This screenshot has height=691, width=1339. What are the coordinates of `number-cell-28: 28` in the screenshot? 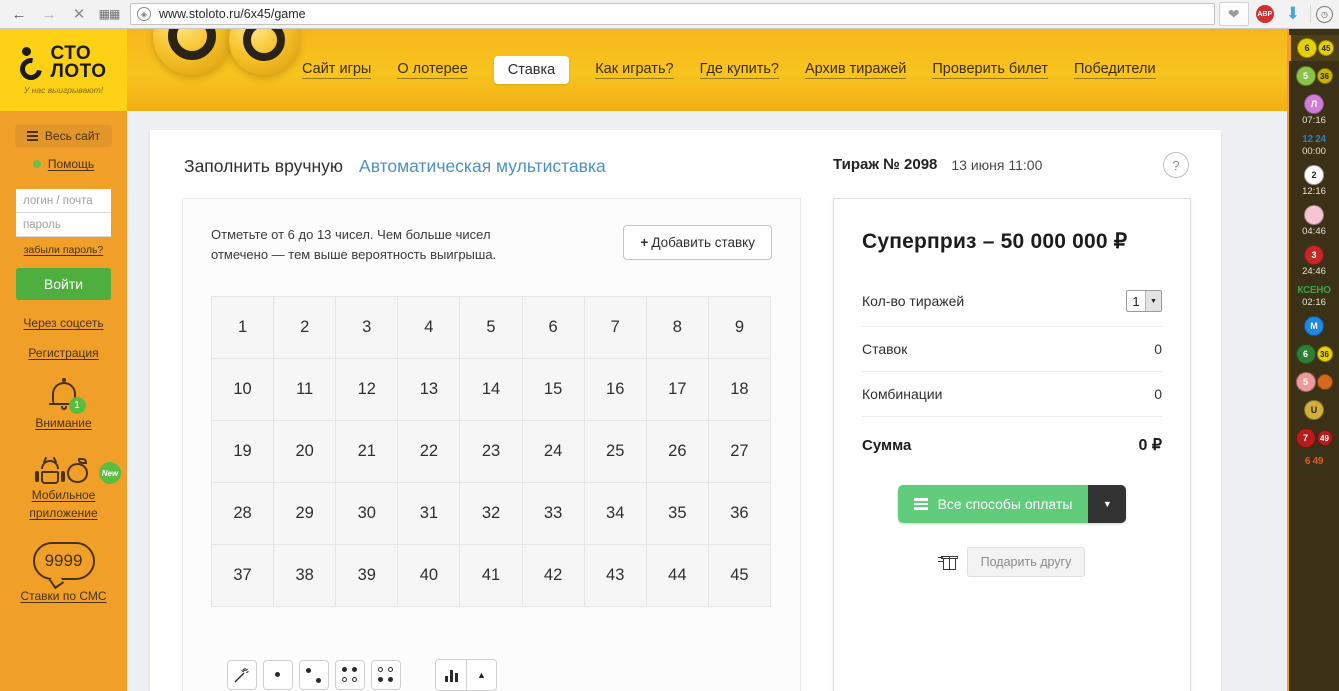 It's located at (243, 514).